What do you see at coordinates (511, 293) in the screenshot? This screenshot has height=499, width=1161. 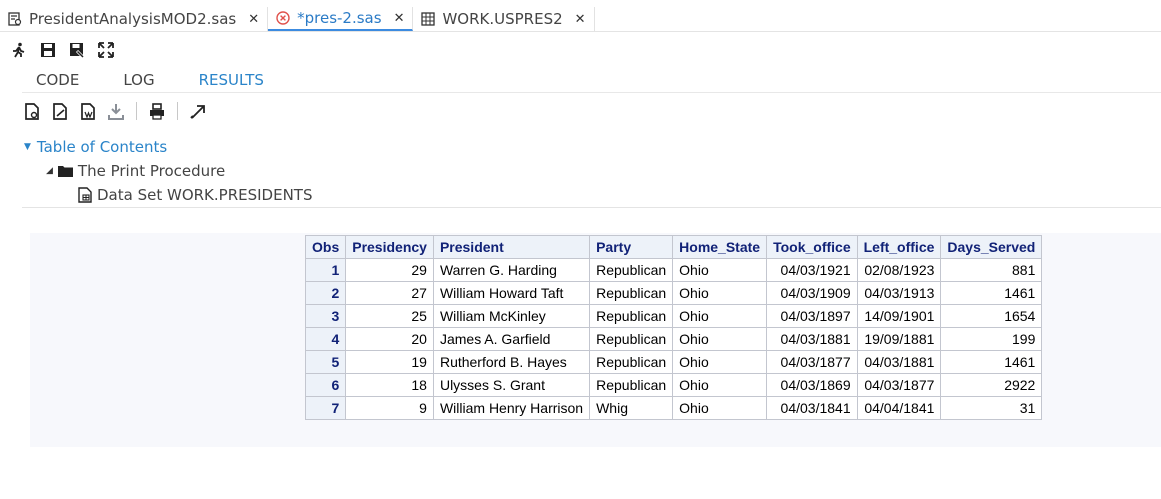 I see `table-cell: William Howard Taft` at bounding box center [511, 293].